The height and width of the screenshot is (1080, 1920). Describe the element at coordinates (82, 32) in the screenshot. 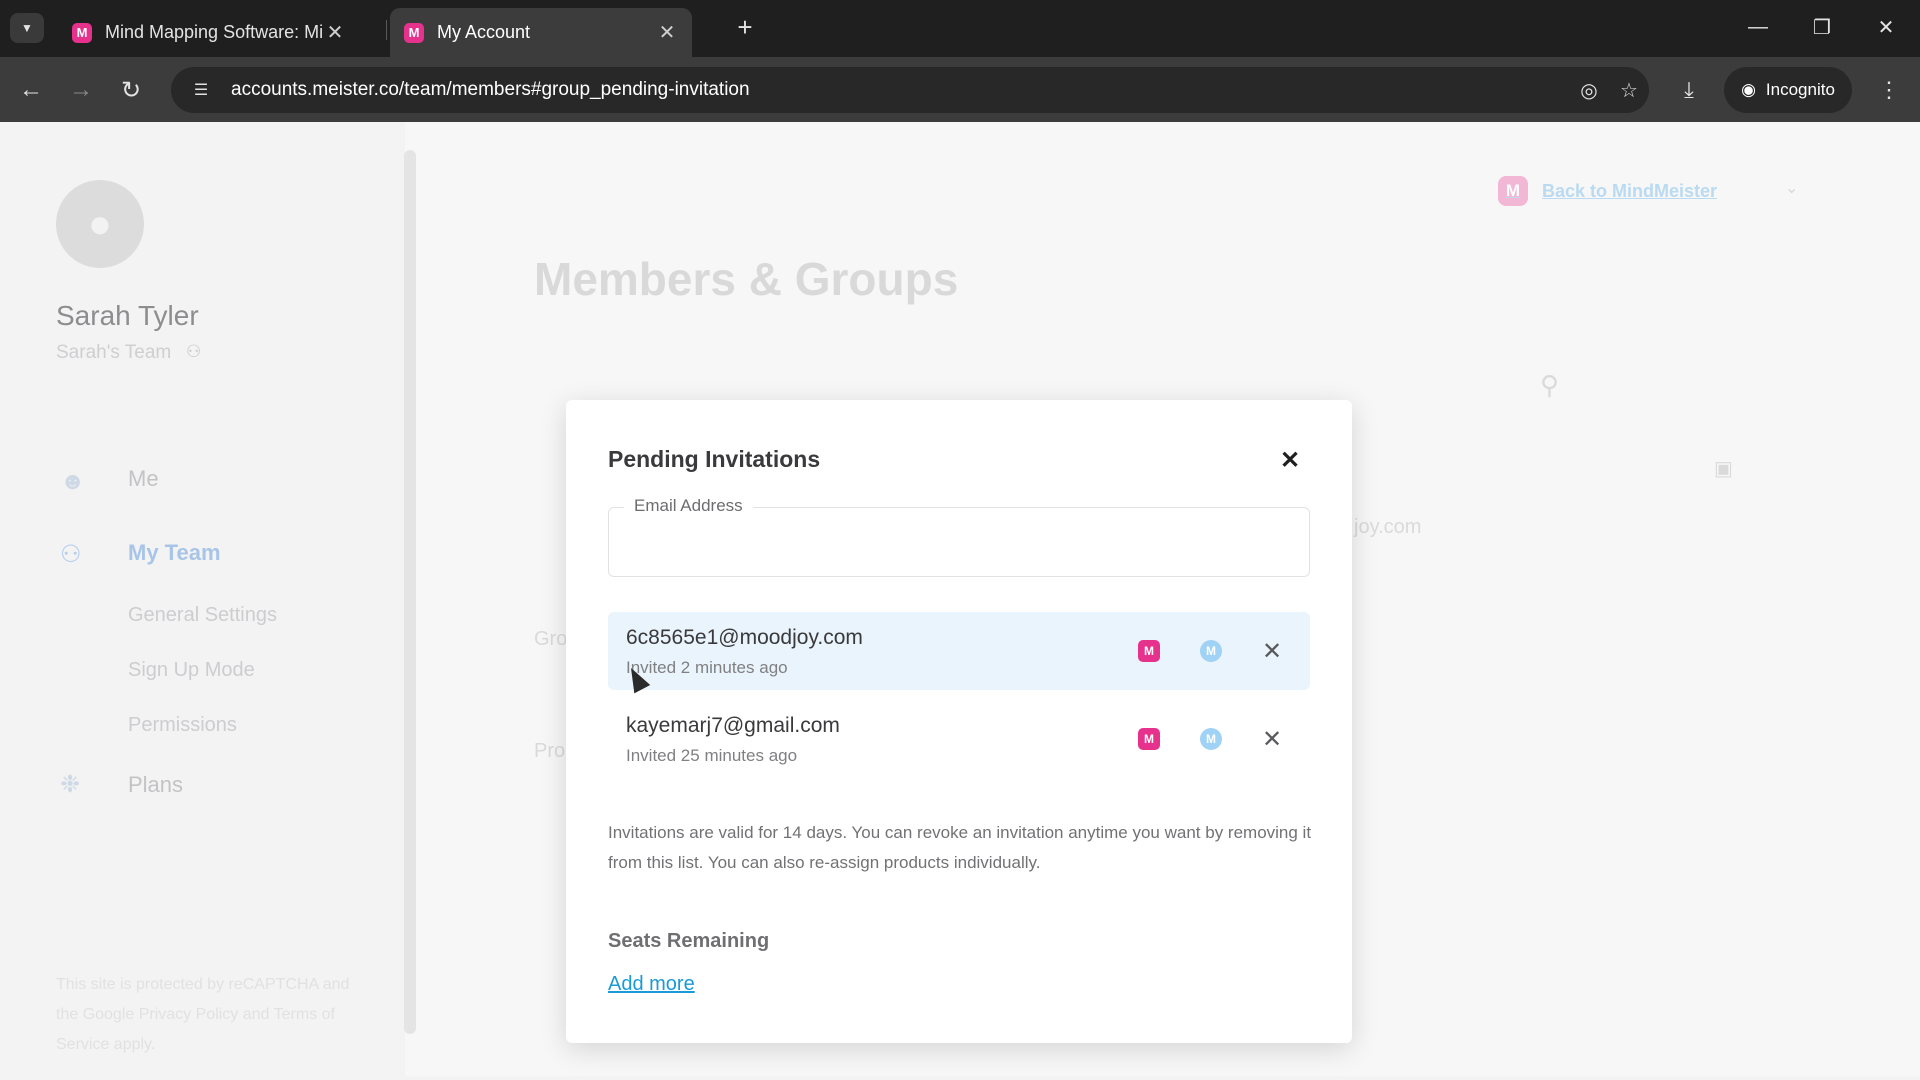

I see `mindmeister-favicon-icon: M` at that location.